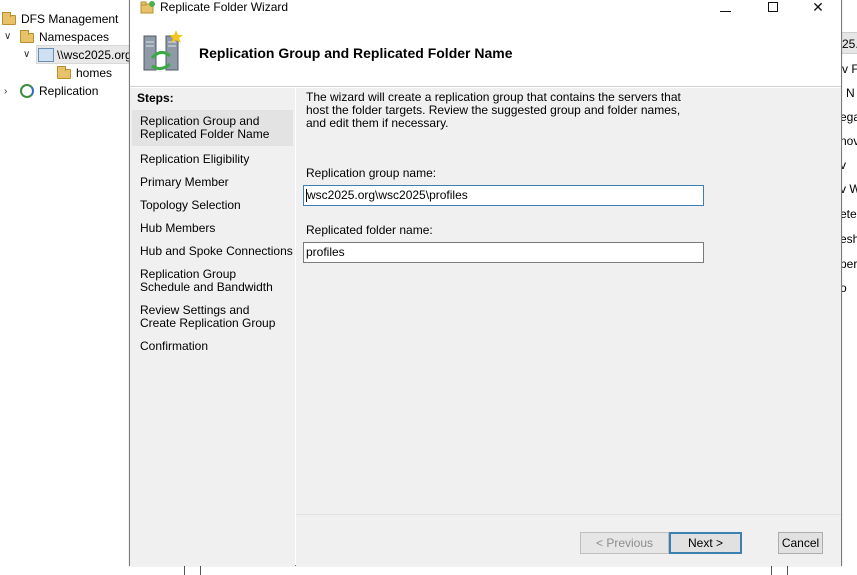 This screenshot has height=575, width=857. I want to click on next-button: Next >, so click(705, 543).